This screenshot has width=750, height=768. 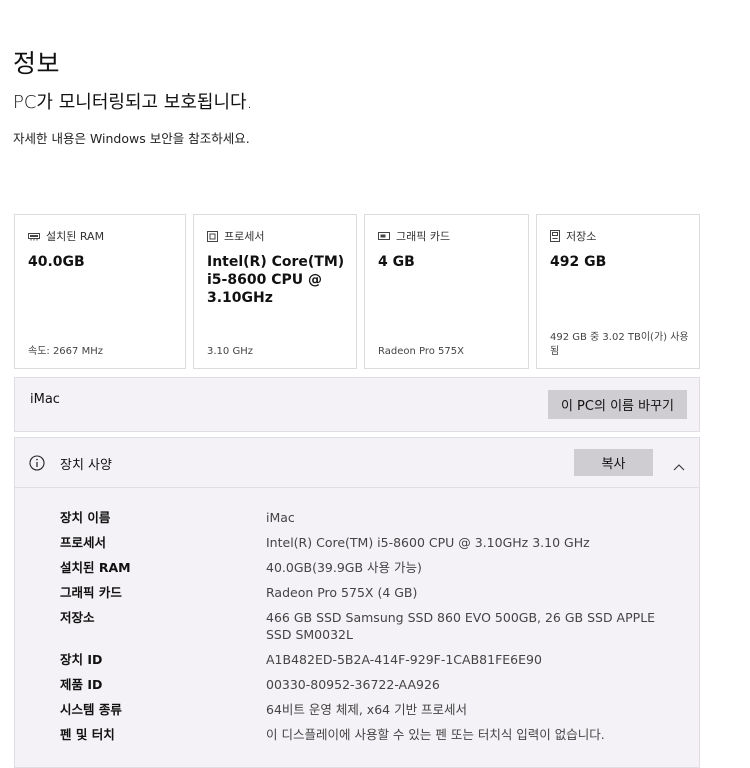 I want to click on ram-card-label: 설치된 RAM, so click(x=75, y=236).